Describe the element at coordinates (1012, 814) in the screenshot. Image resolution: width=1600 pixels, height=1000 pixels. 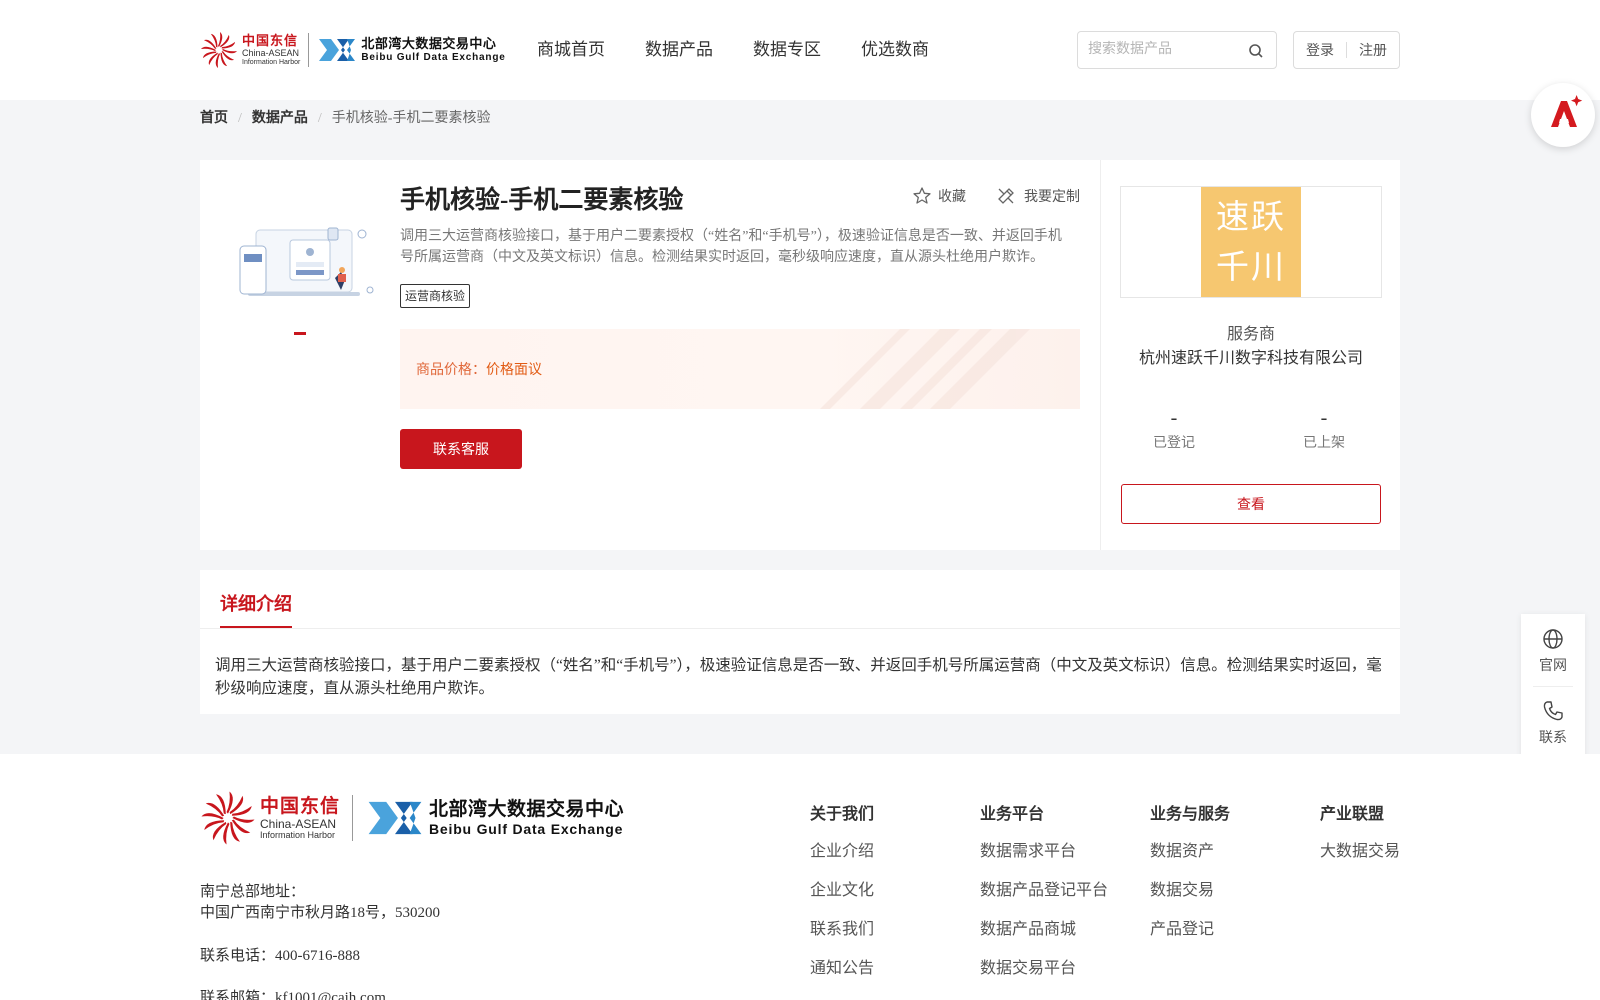
I see `footer-col-title: 业务平台` at that location.